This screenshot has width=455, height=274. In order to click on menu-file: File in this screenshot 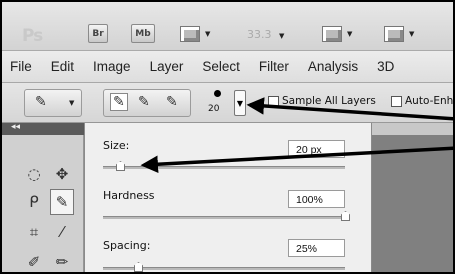, I will do `click(21, 66)`.